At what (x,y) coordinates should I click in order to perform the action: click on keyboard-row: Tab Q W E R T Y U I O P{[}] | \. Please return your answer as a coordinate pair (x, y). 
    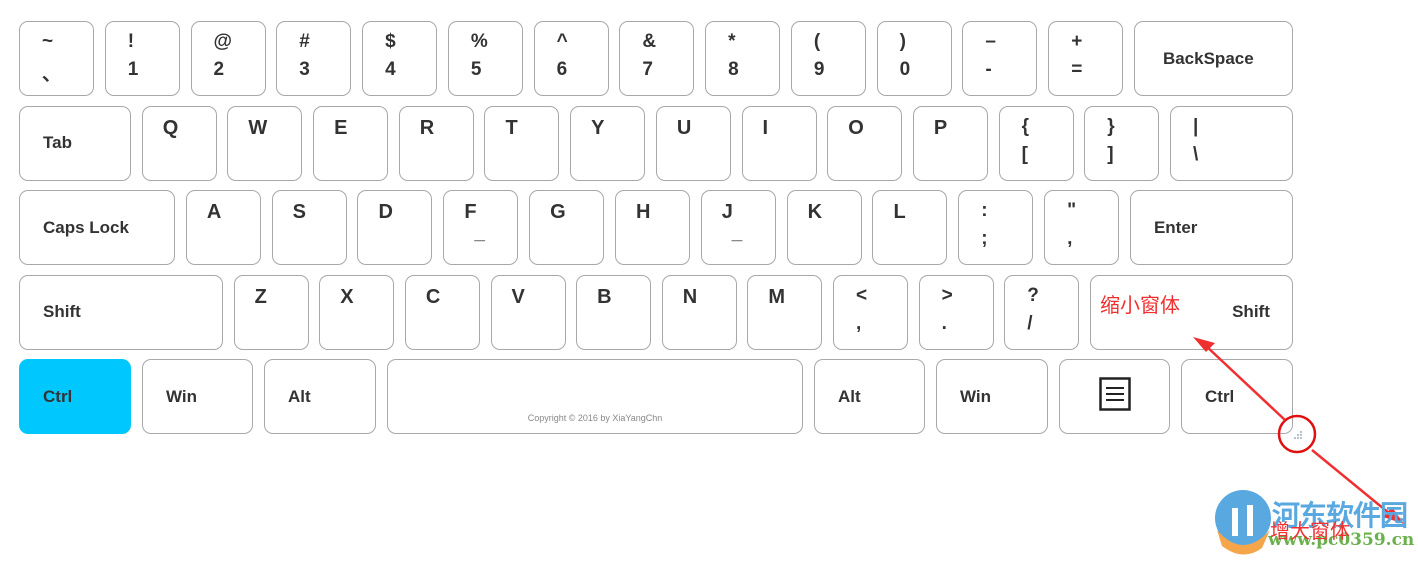
    Looking at the image, I should click on (656, 143).